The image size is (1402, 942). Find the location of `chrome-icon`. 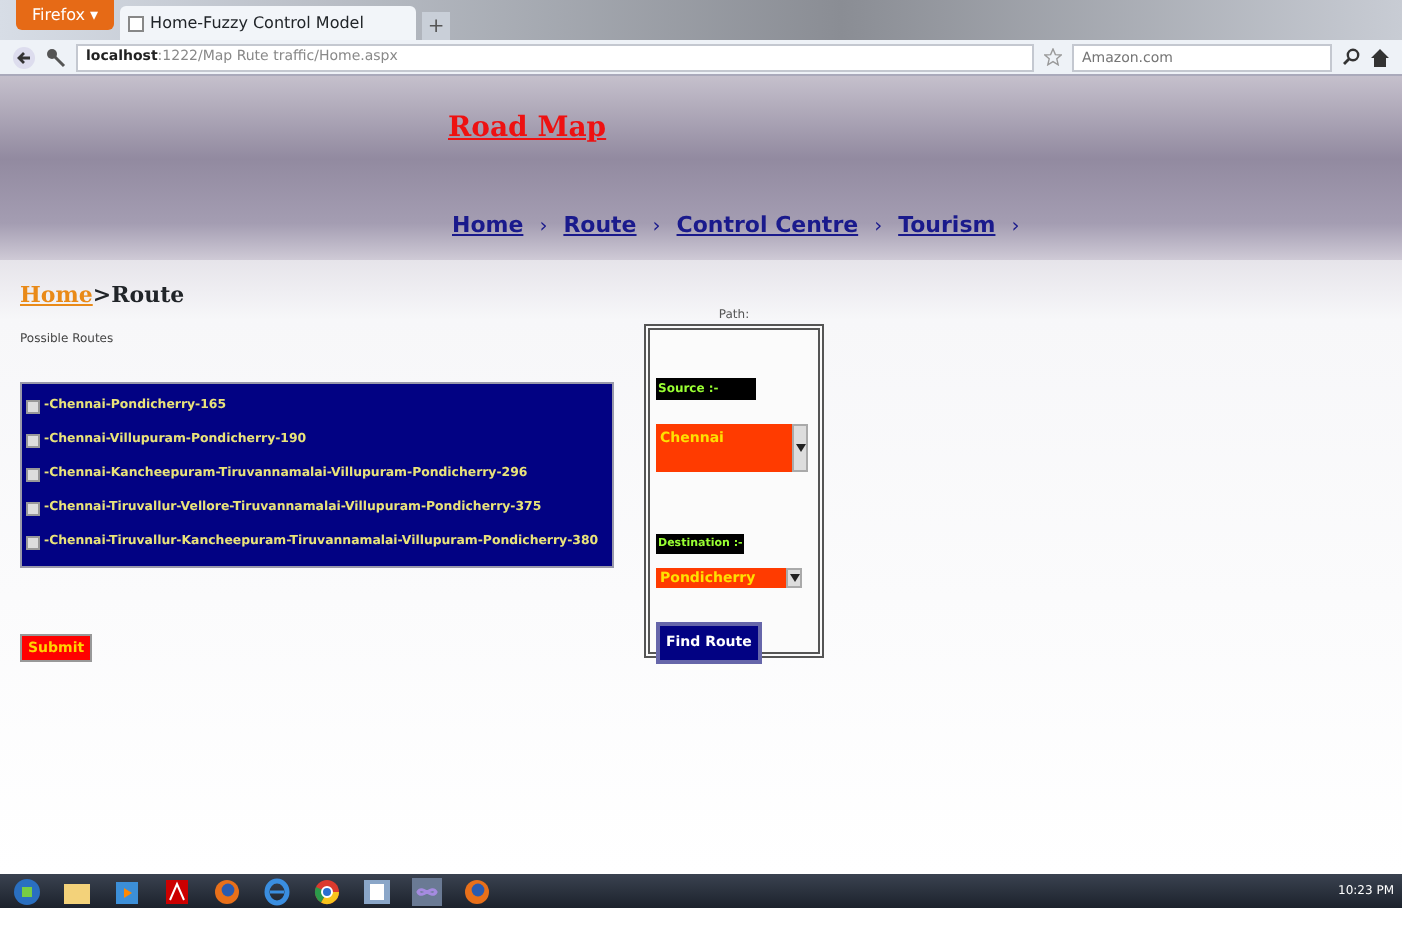

chrome-icon is located at coordinates (327, 891).